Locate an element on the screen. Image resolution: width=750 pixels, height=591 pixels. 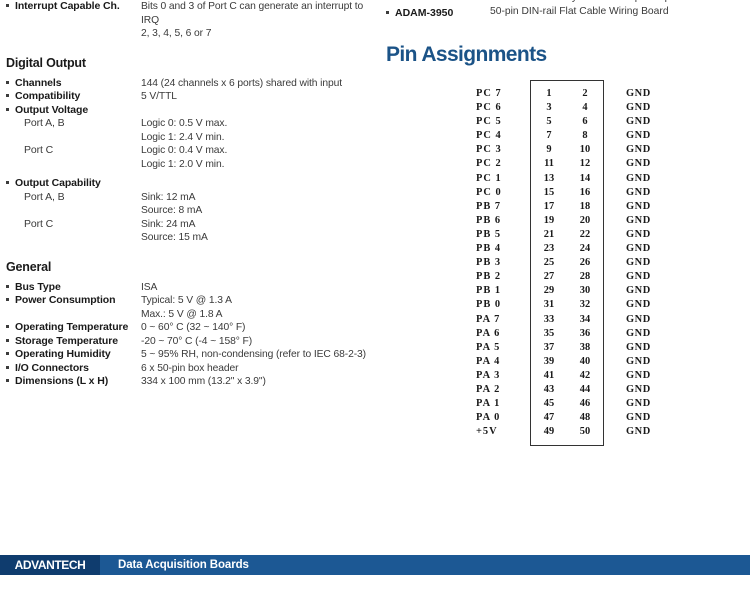
spec-value: -20 ~ 70° C (-4 ~ 158° F) is located at coordinates (197, 341).